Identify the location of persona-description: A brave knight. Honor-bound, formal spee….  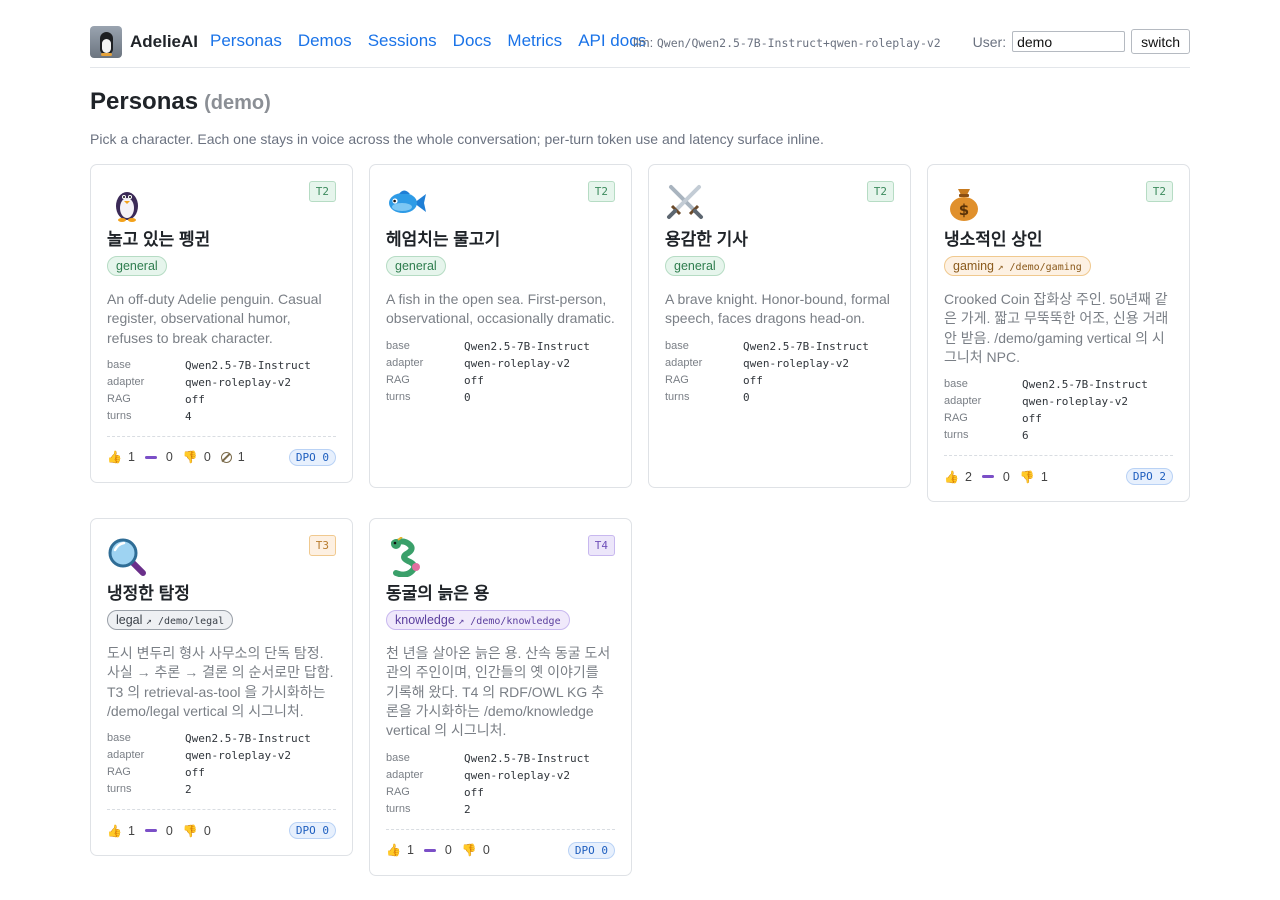
(777, 309).